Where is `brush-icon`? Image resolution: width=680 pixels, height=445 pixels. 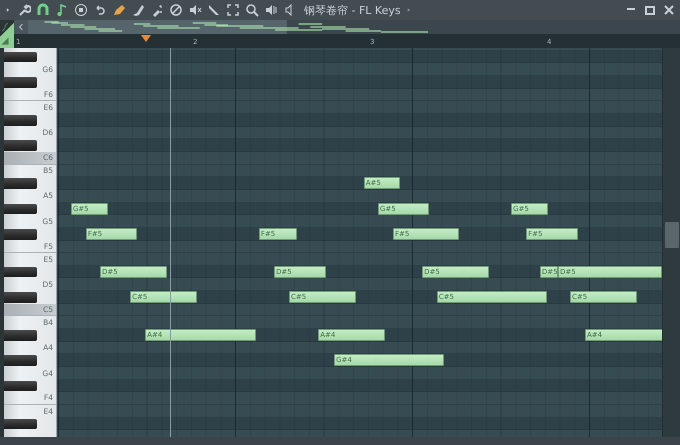 brush-icon is located at coordinates (138, 10).